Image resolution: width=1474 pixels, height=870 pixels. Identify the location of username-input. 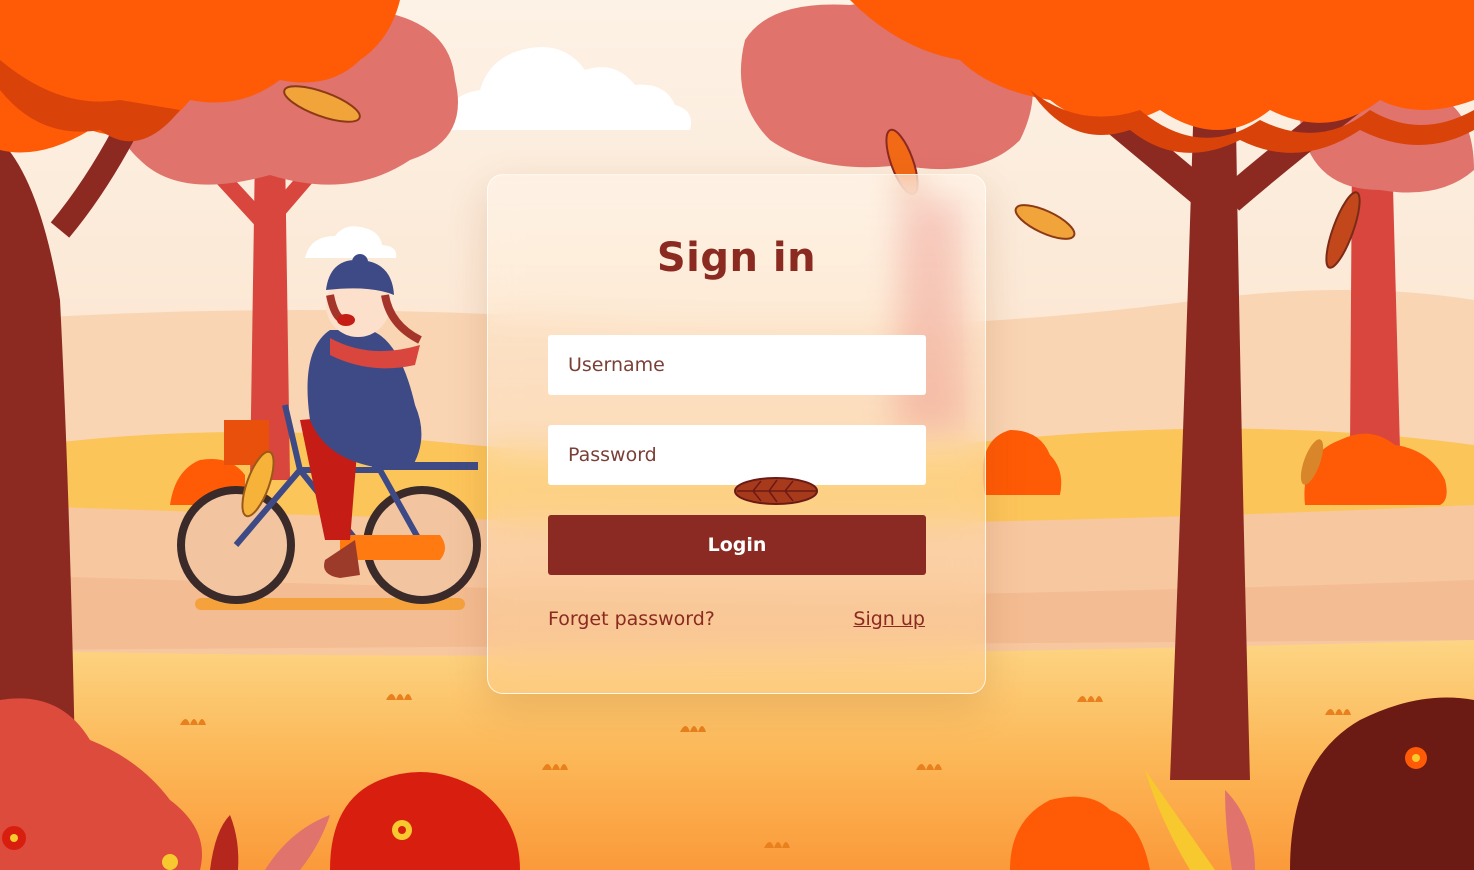
(737, 365).